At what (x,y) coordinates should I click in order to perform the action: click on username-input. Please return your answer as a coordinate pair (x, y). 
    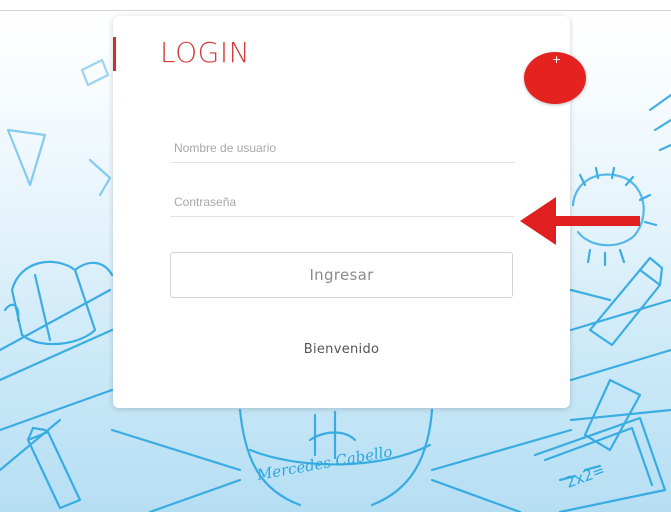
    Looking at the image, I should click on (342, 148).